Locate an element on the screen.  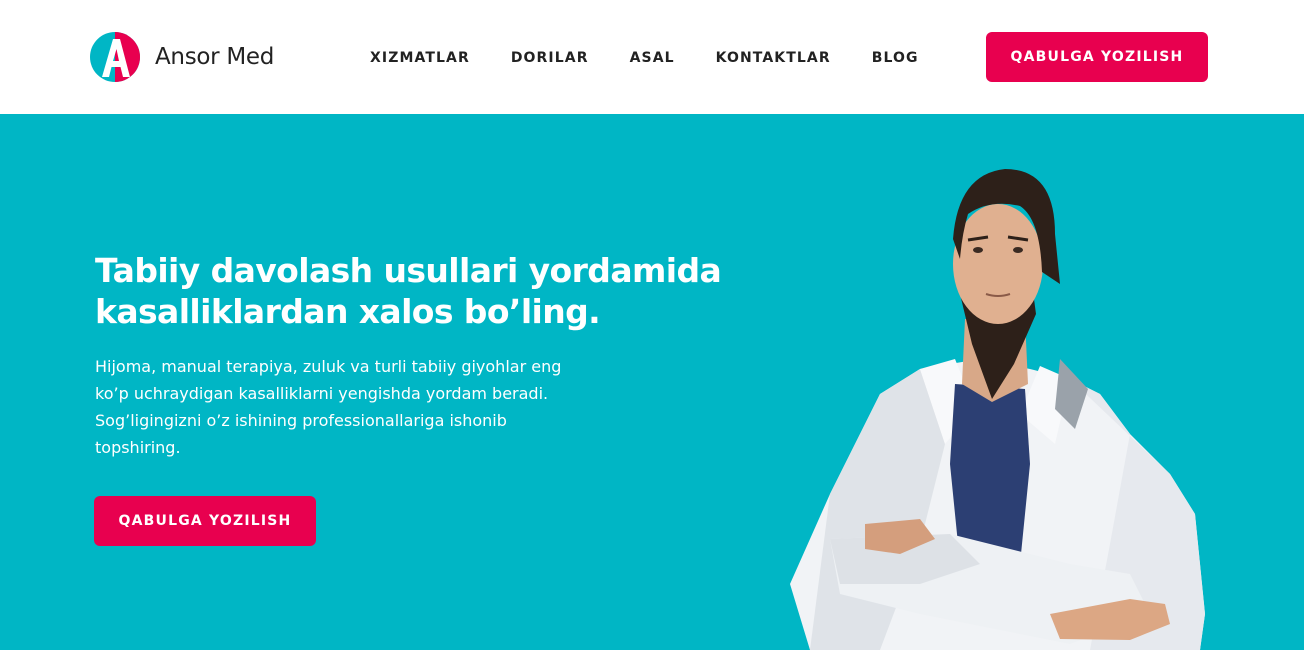
hero-appointment-button: QABULGA YOZILISH is located at coordinates (205, 521).